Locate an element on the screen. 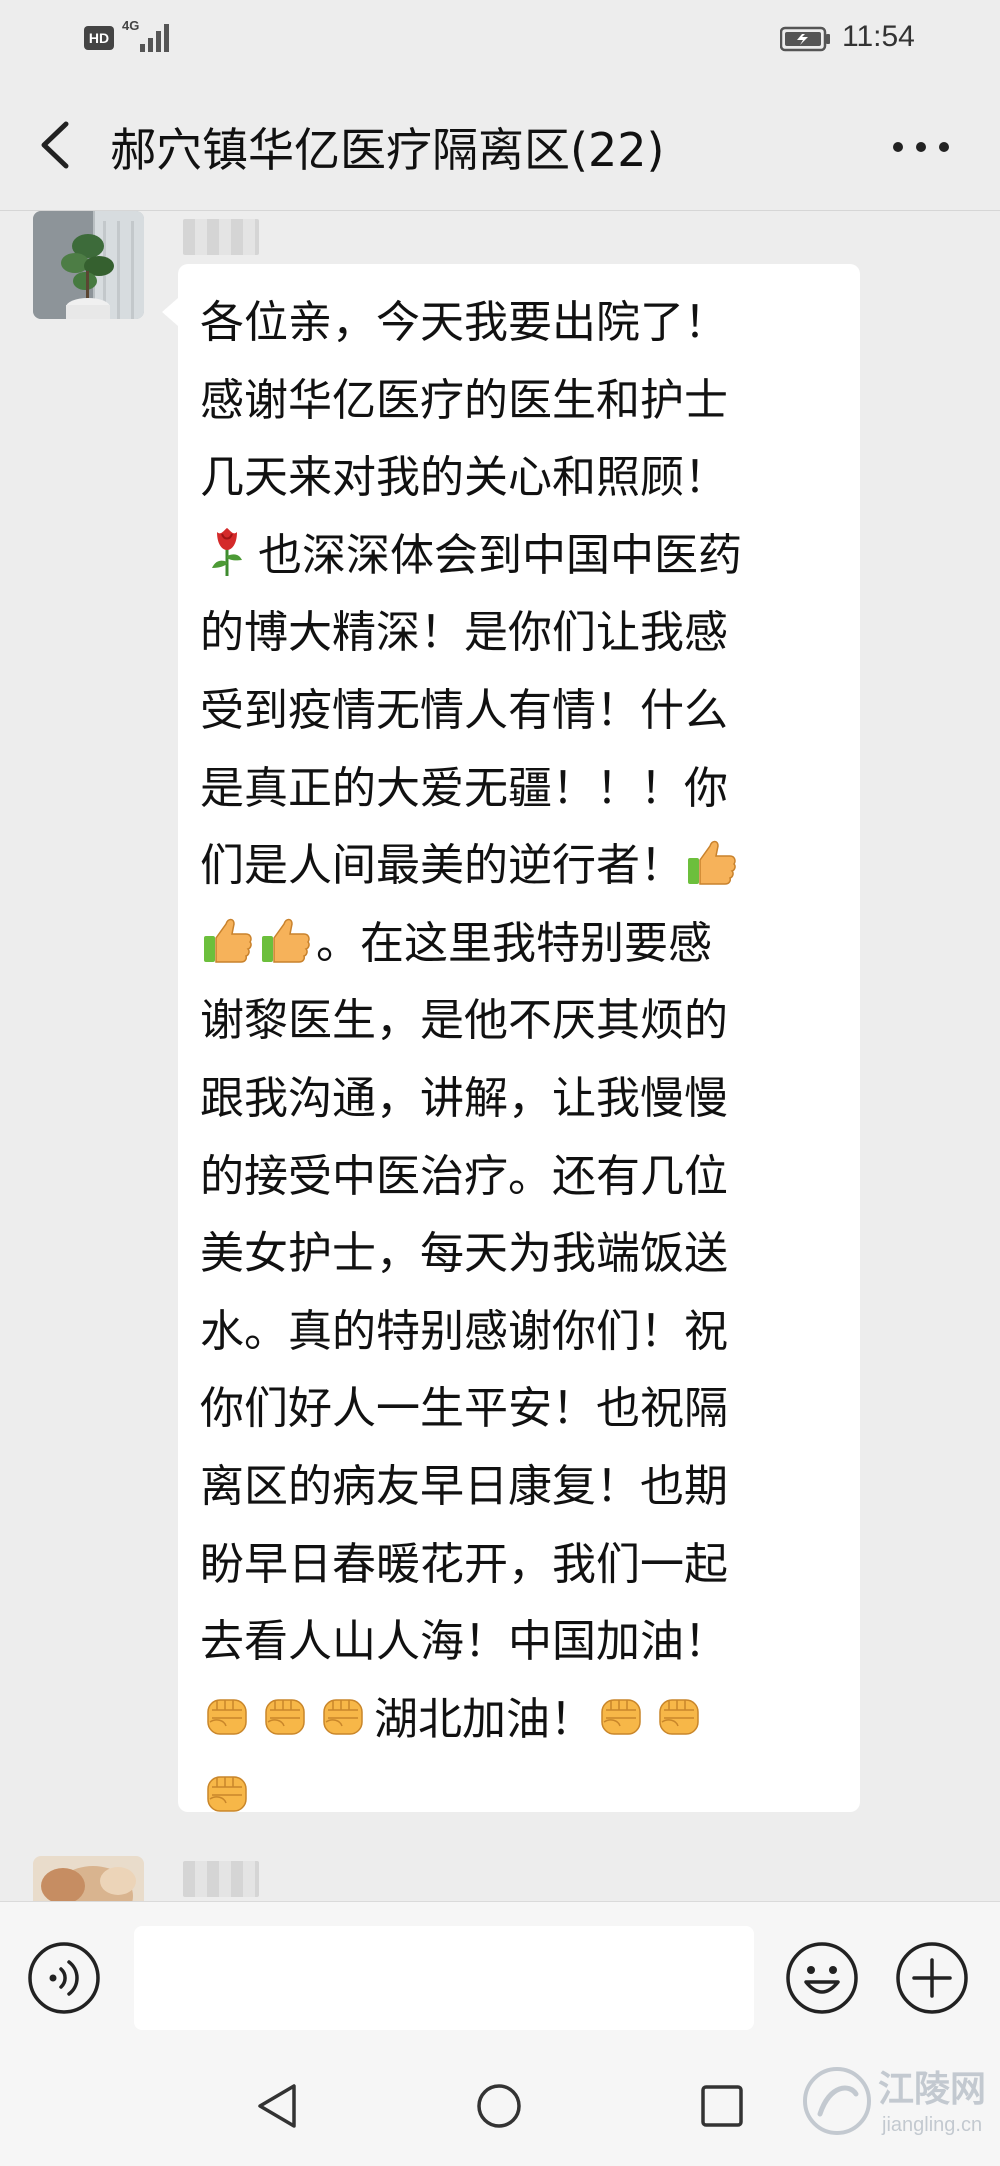 Image resolution: width=1000 pixels, height=2166 pixels. watermark-name: 江陵网 is located at coordinates (932, 2089).